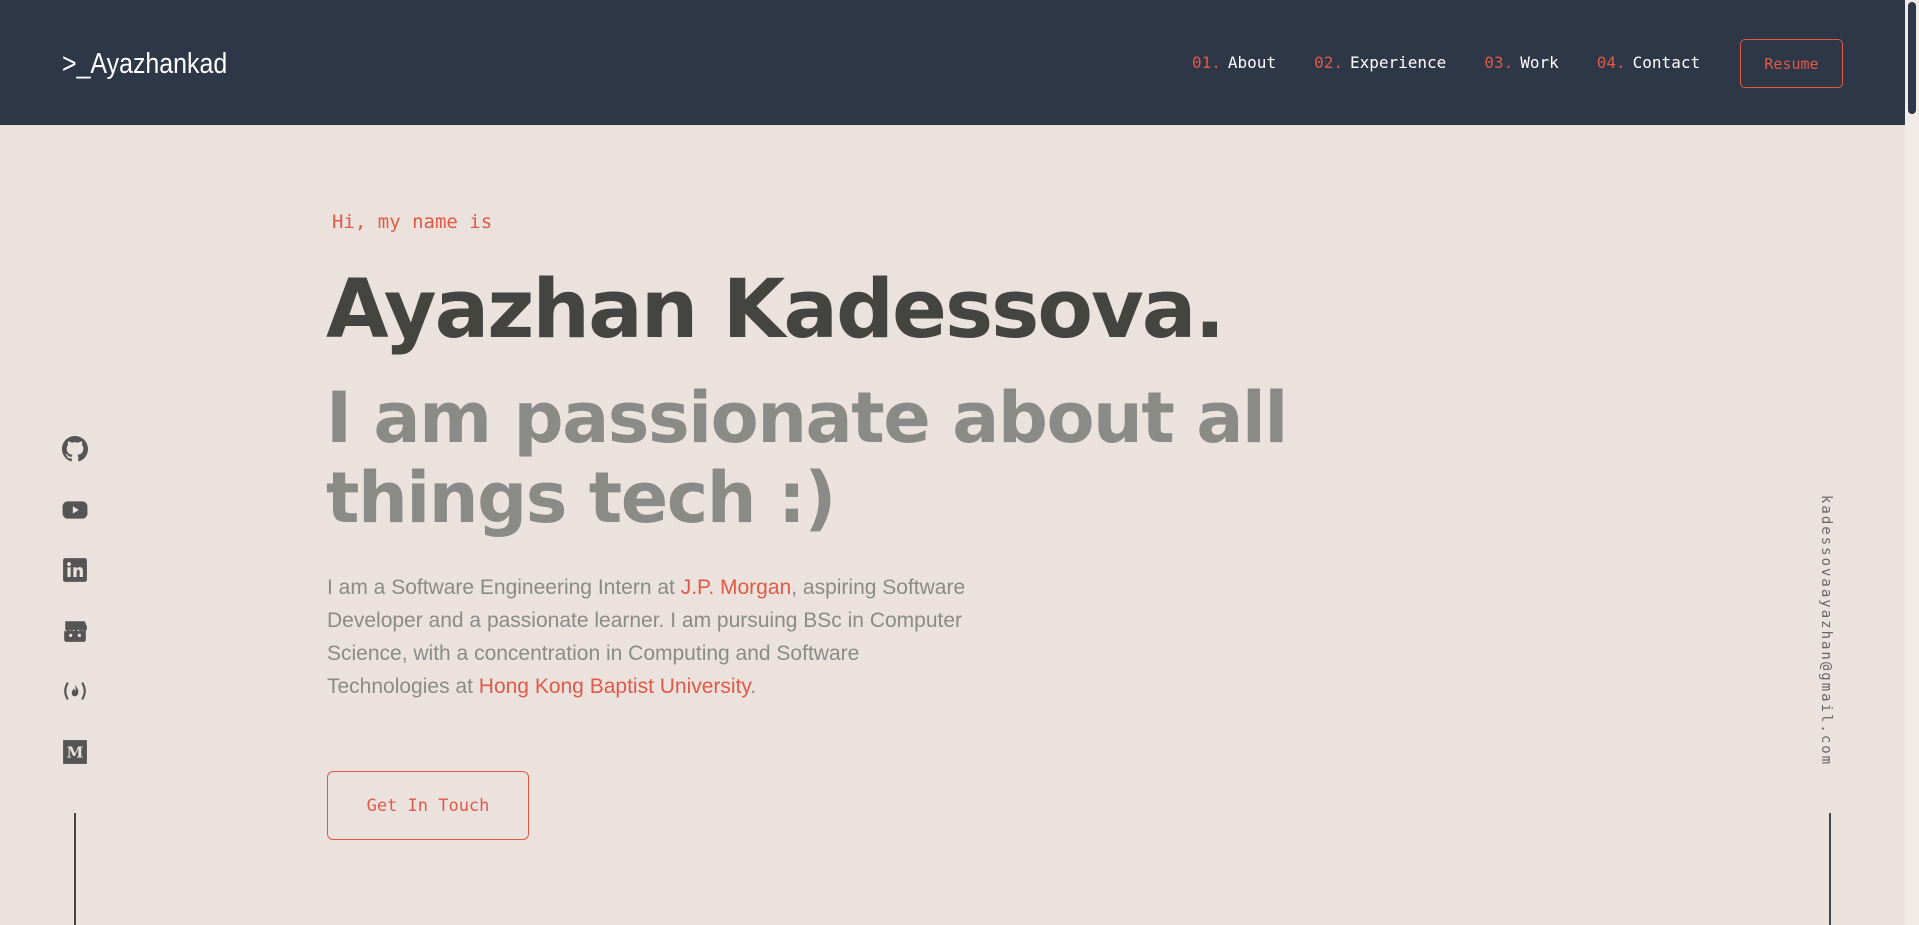 This screenshot has width=1919, height=925. I want to click on hero-greeting: Hi, my name is, so click(412, 222).